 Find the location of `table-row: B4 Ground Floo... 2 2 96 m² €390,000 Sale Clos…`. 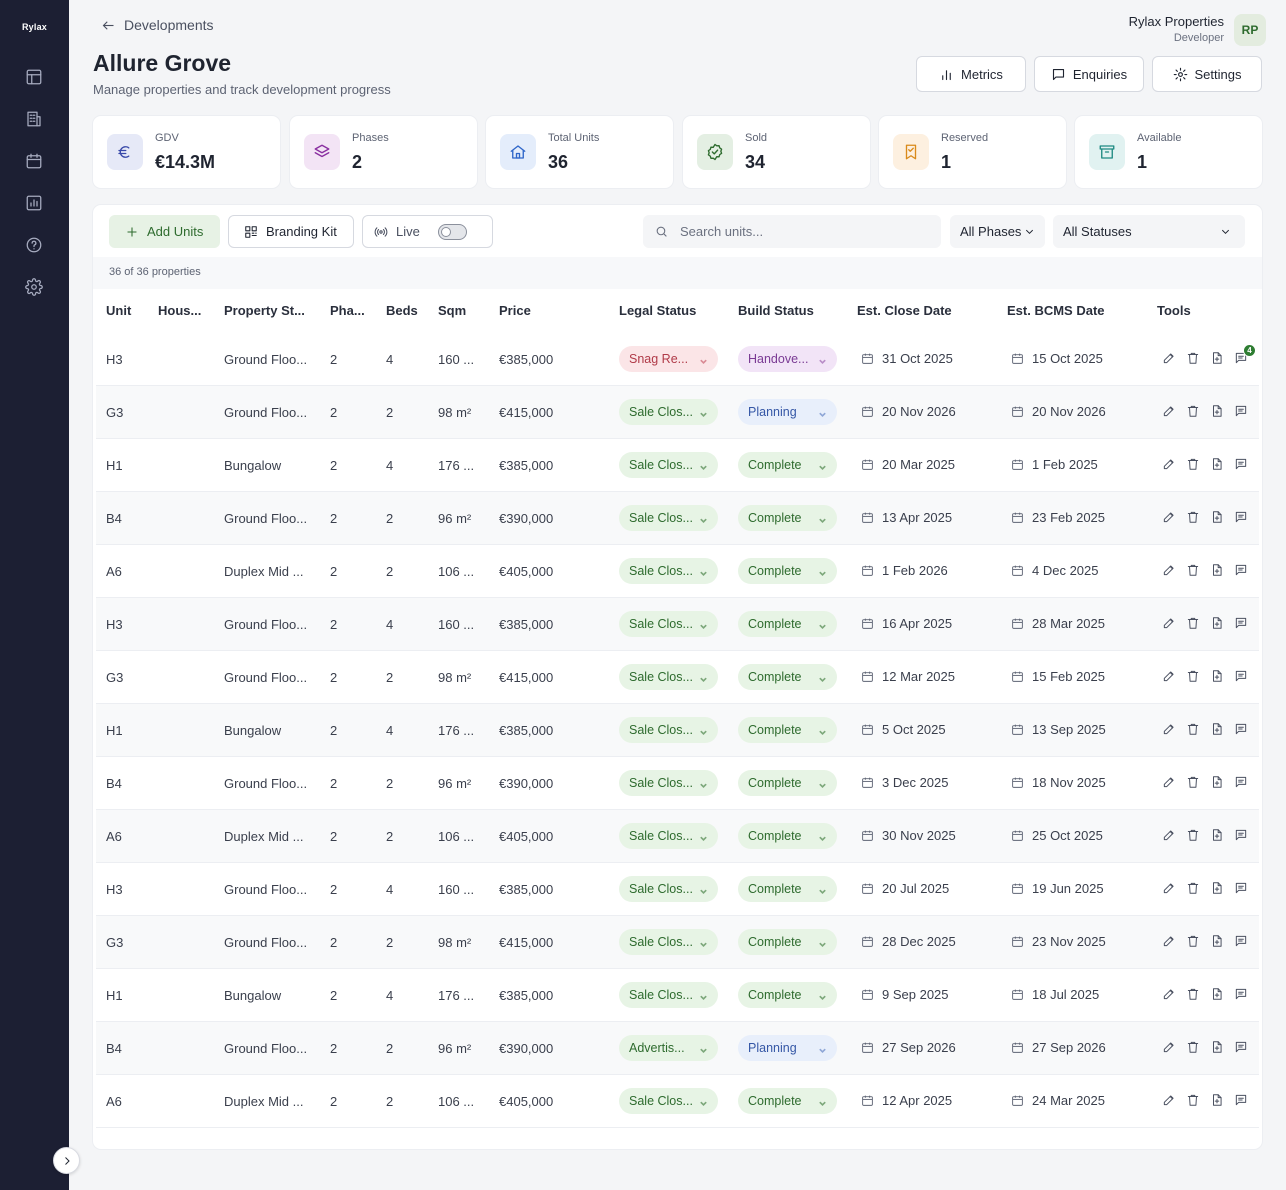

table-row: B4 Ground Floo... 2 2 96 m² €390,000 Sale Clos… is located at coordinates (677, 518).